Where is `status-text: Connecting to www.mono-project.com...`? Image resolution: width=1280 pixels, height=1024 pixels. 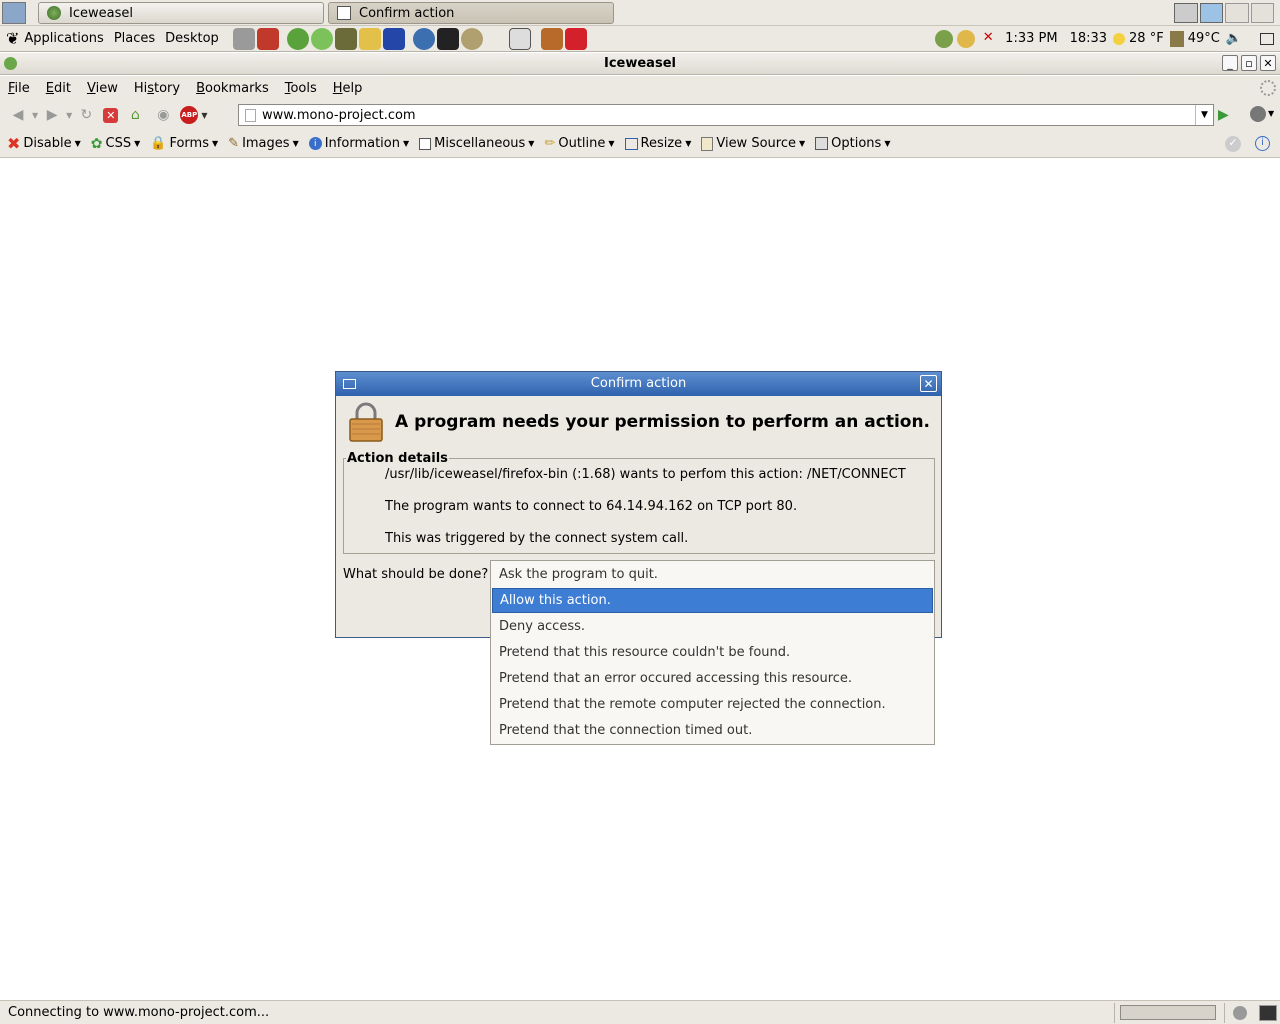
status-text: Connecting to www.mono-project.com... is located at coordinates (139, 1012).